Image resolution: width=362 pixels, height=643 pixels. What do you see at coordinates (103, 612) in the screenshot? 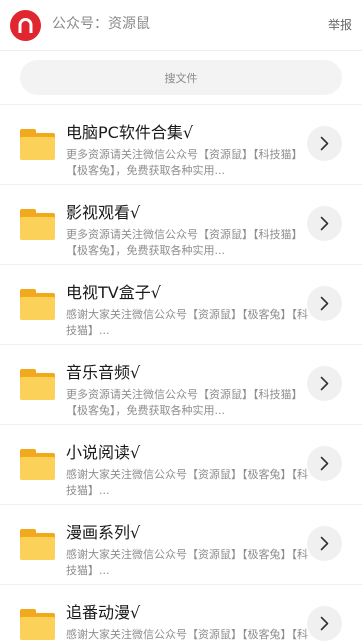
I see `item-title: 追番动漫√` at bounding box center [103, 612].